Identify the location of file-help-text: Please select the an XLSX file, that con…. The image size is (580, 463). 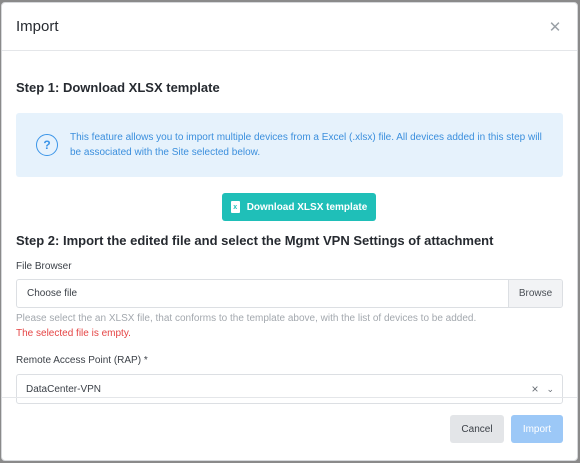
(246, 318).